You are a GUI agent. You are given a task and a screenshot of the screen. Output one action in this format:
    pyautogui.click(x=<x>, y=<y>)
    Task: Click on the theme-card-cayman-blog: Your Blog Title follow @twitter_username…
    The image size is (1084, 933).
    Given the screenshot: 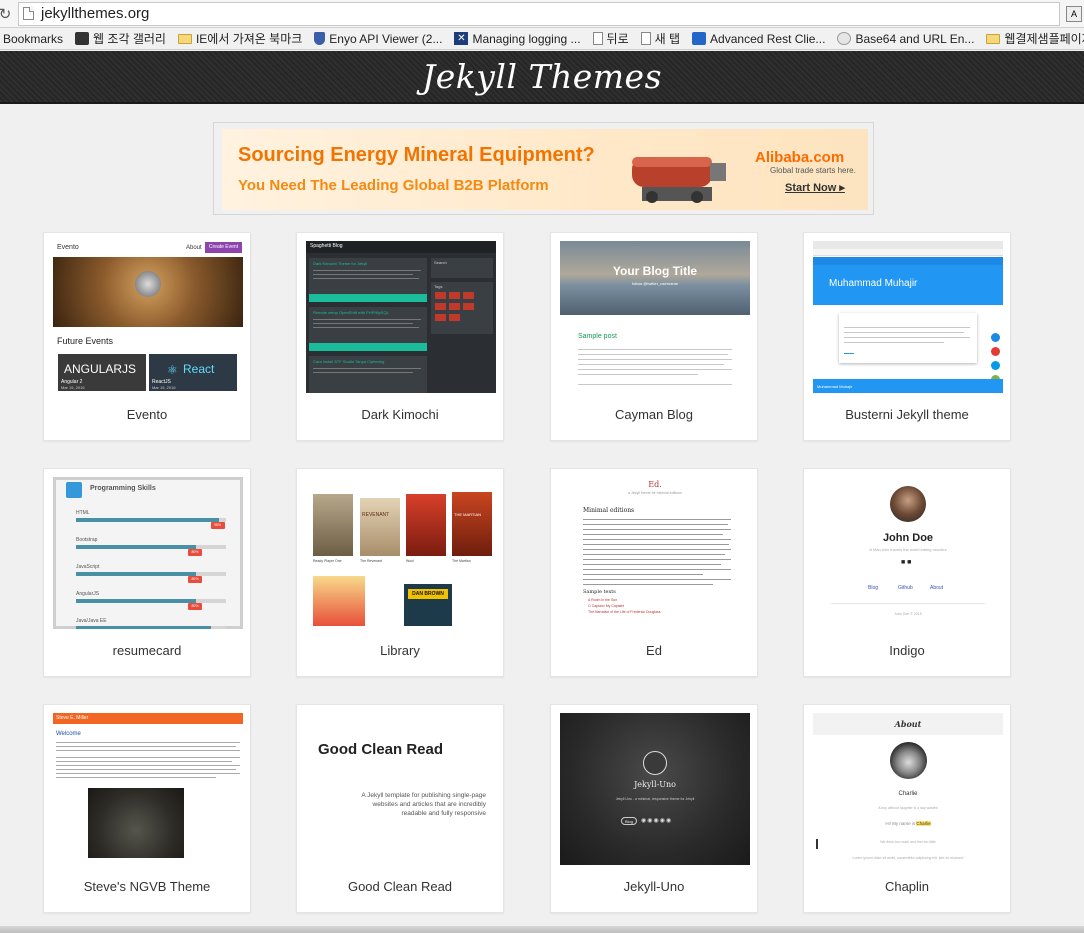 What is the action you would take?
    pyautogui.click(x=654, y=336)
    